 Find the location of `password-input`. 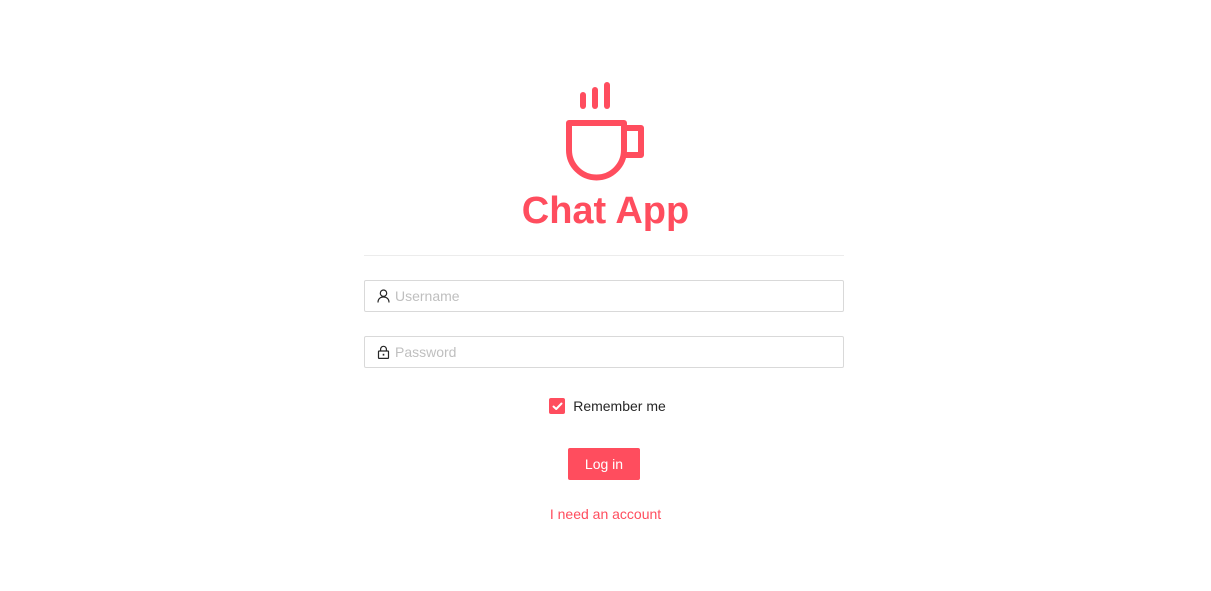

password-input is located at coordinates (619, 352).